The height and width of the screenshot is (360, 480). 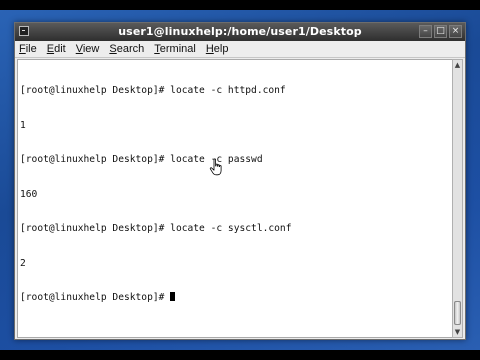 What do you see at coordinates (28, 49) in the screenshot?
I see `menu-file: File` at bounding box center [28, 49].